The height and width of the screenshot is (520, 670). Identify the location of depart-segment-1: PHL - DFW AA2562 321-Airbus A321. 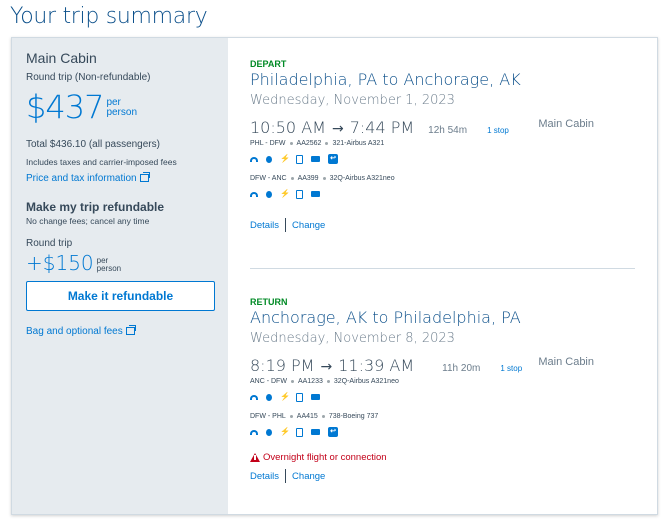
(442, 143).